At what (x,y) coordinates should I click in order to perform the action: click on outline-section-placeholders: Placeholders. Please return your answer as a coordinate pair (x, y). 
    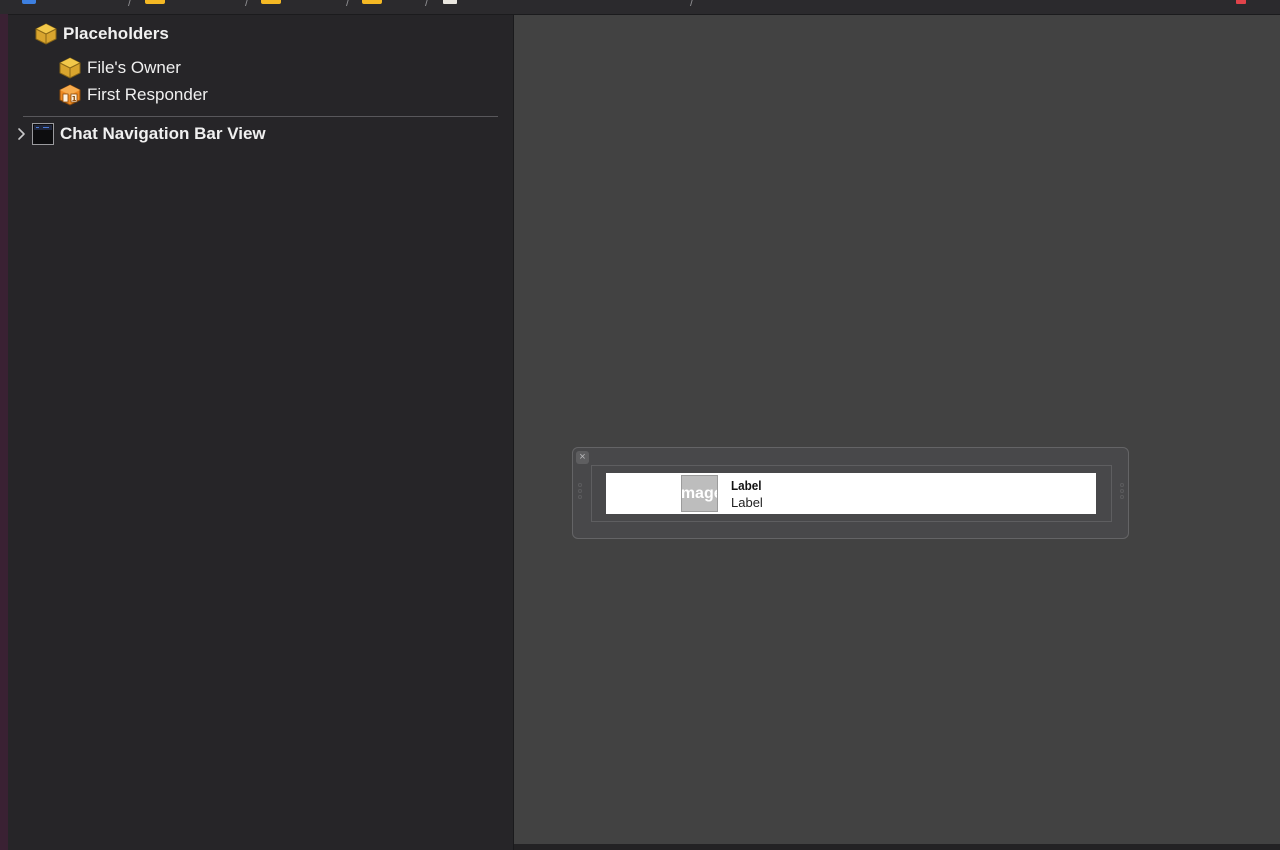
    Looking at the image, I should click on (102, 34).